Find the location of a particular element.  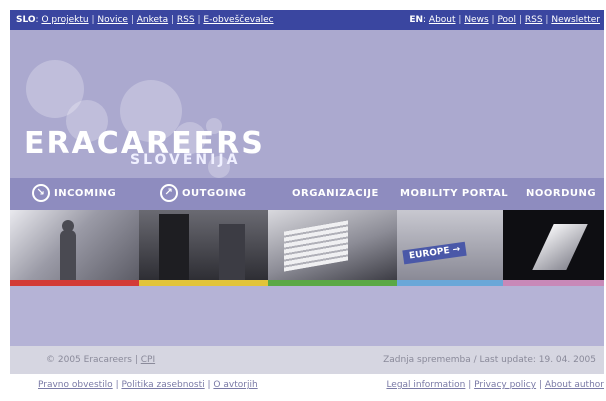

incoming-arrow-icon: ↘ is located at coordinates (41, 193).